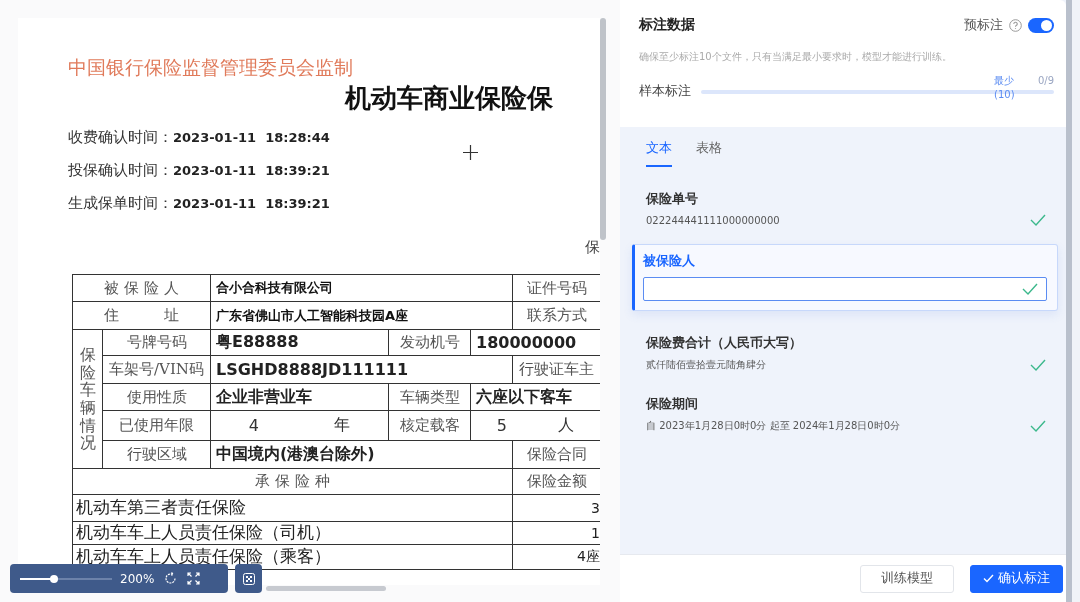 This screenshot has width=1080, height=602. I want to click on table-cell: 发动机号, so click(429, 342).